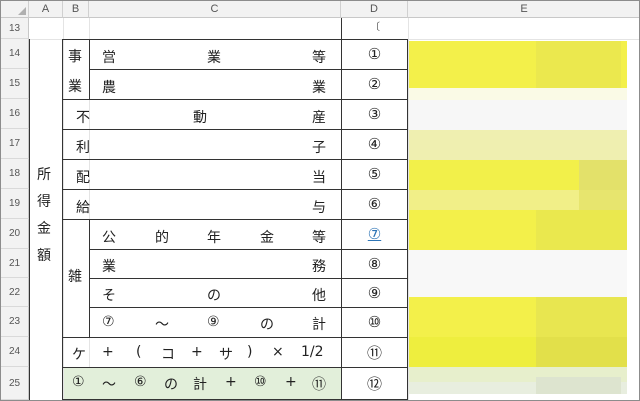 The image size is (640, 401). What do you see at coordinates (518, 115) in the screenshot?
I see `value-cell-fudosan` at bounding box center [518, 115].